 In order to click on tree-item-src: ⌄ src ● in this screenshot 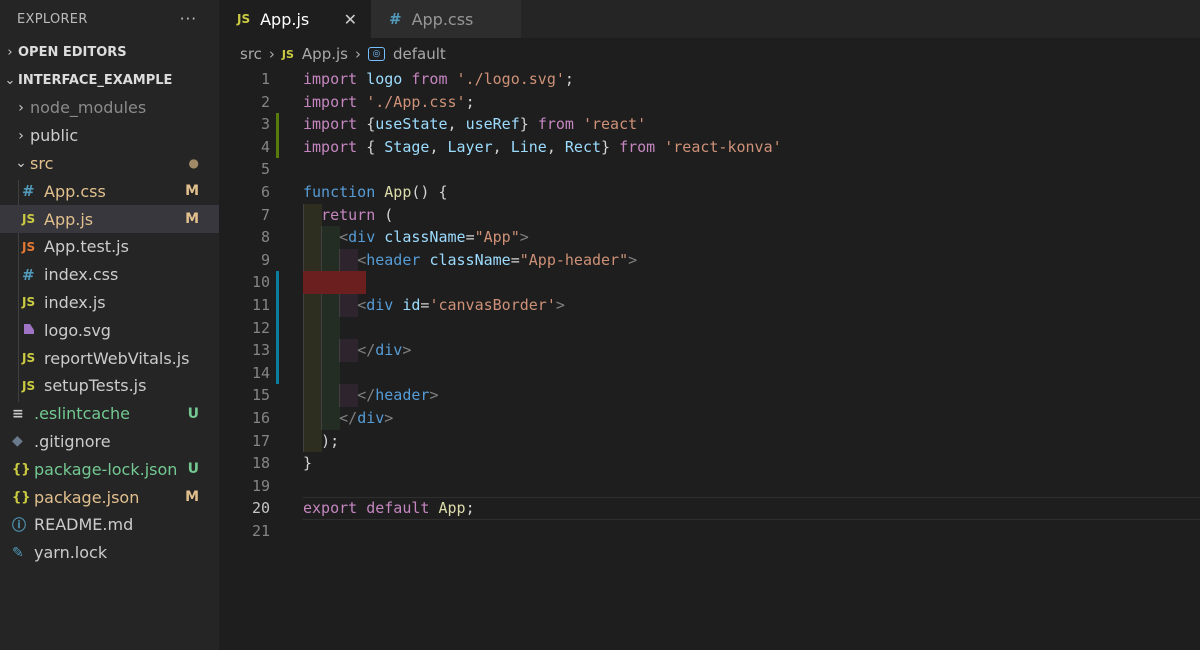, I will do `click(109, 164)`.